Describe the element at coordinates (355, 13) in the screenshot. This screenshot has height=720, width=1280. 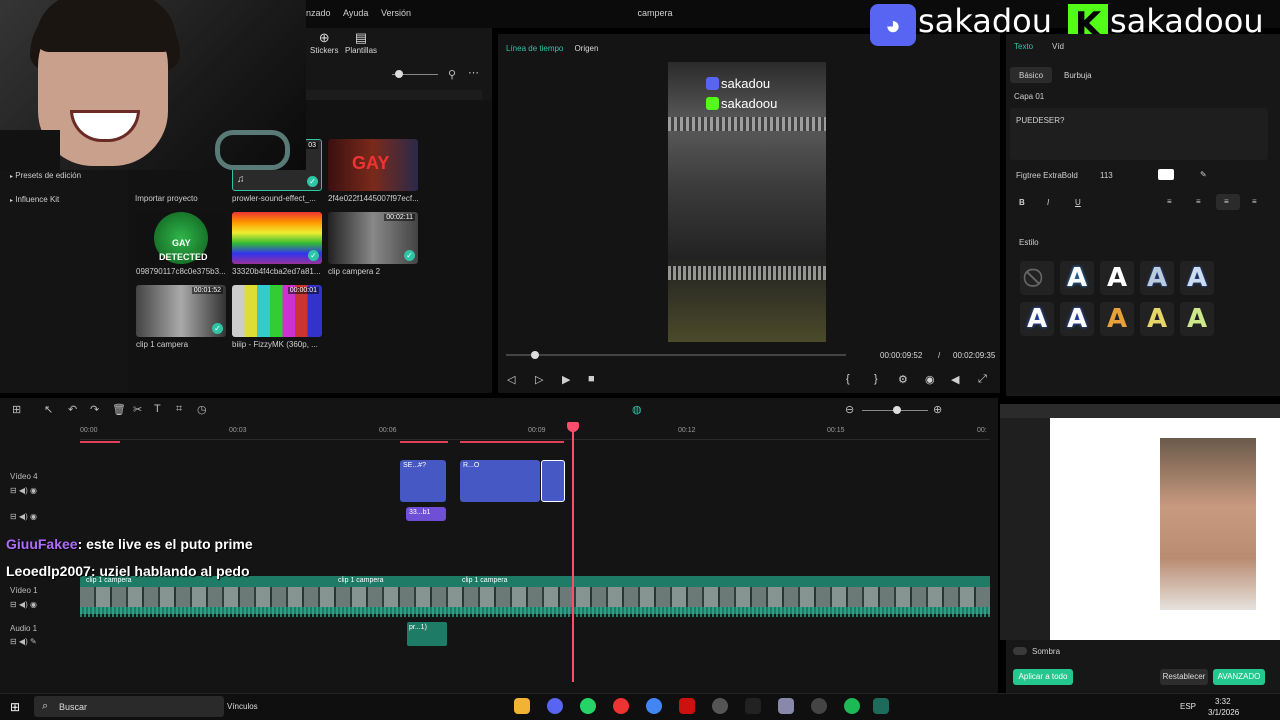
I see `menu-item-ayuda: Ayuda` at that location.